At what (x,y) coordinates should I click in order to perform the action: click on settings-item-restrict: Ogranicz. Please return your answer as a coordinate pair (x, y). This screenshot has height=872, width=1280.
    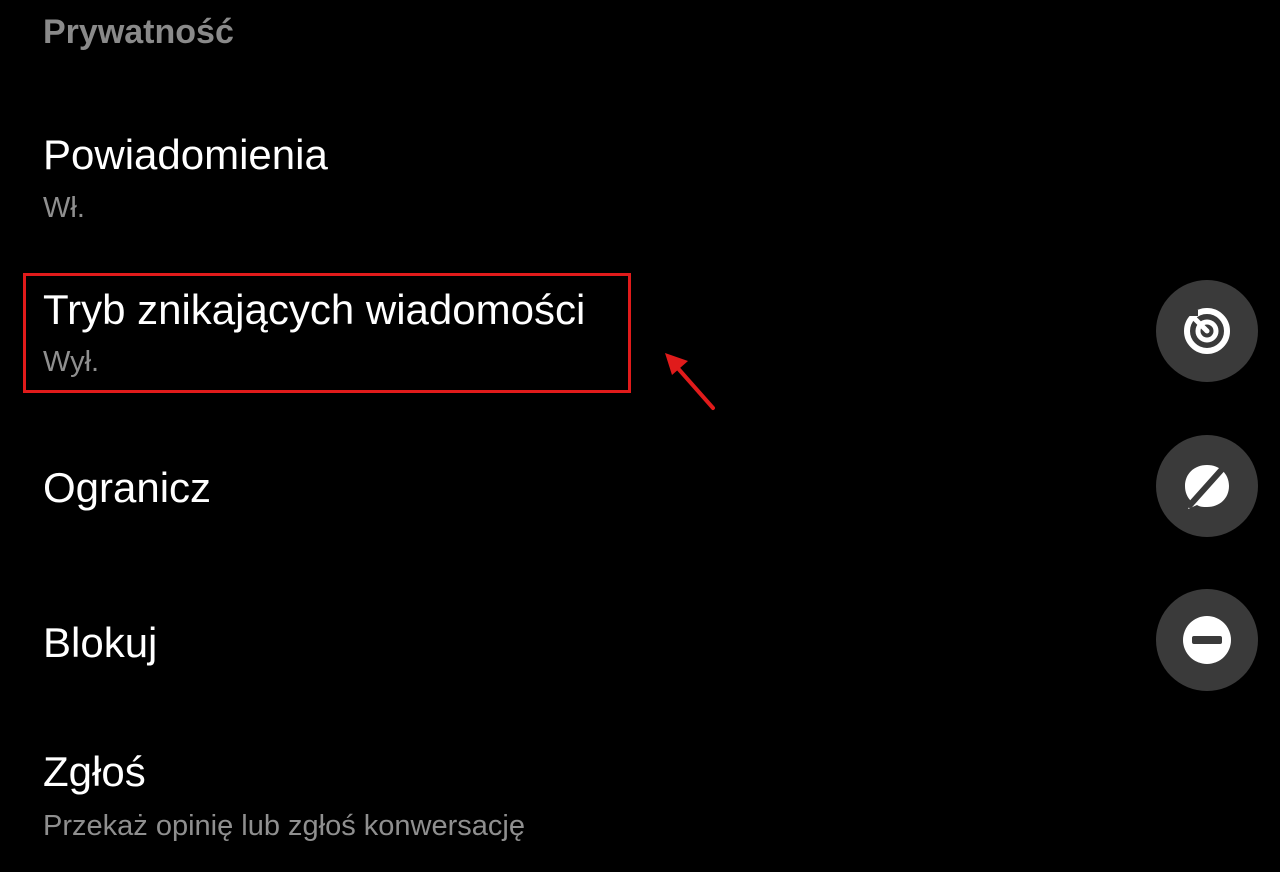
    Looking at the image, I should click on (570, 490).